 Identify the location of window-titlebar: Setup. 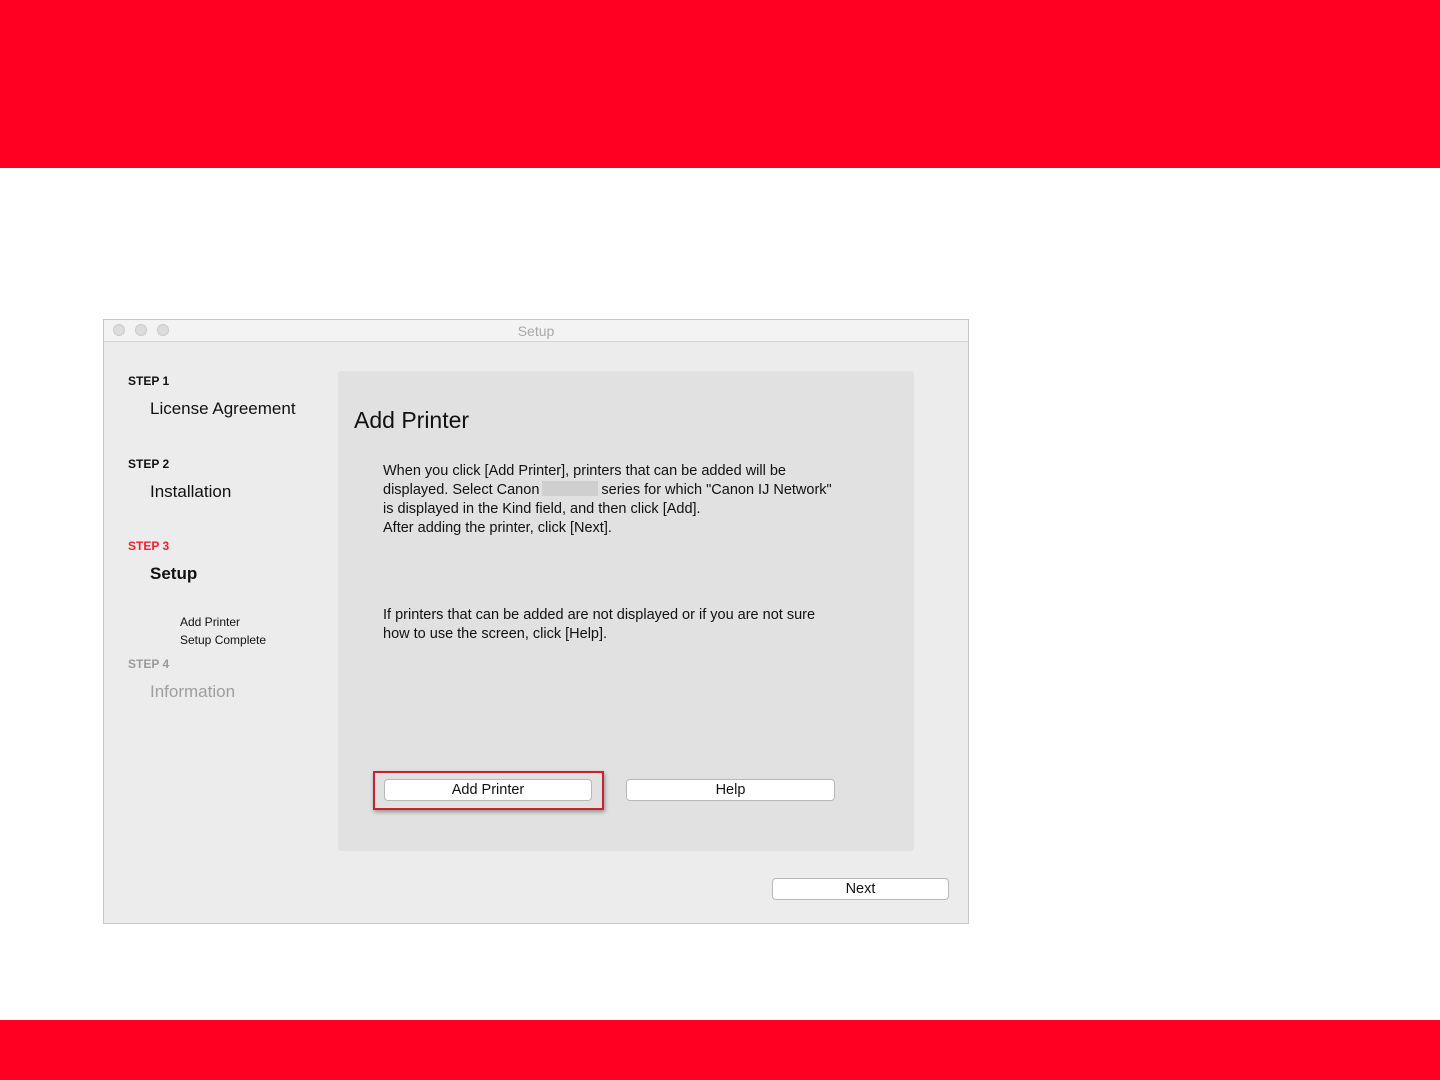
(536, 331).